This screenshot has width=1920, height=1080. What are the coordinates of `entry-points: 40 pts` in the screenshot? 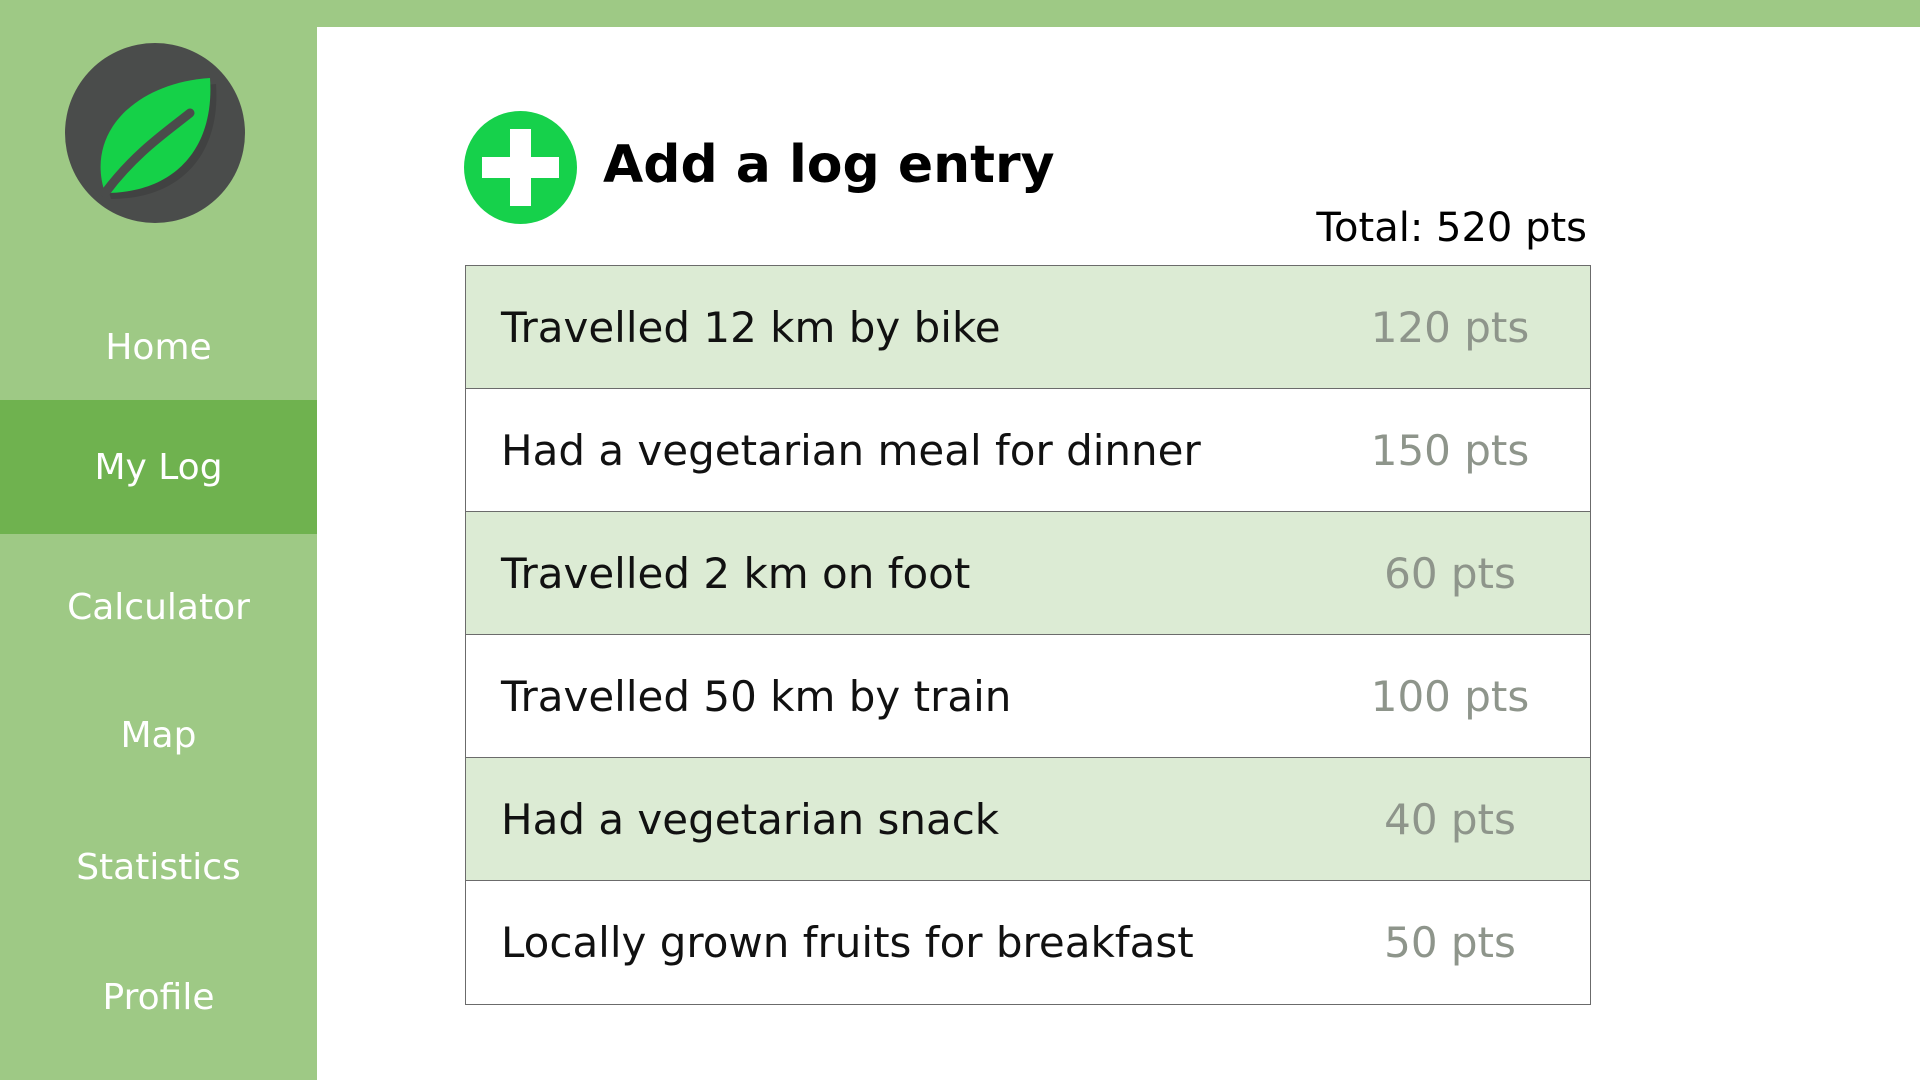 It's located at (1450, 819).